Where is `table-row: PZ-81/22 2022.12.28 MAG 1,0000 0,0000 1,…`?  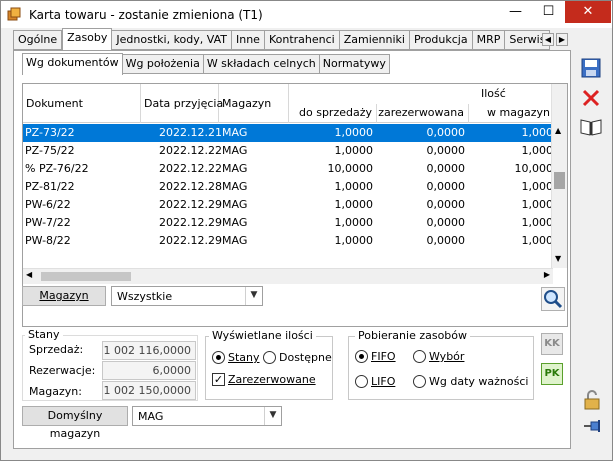
table-row: PZ-81/22 2022.12.28 MAG 1,0000 0,0000 1,… is located at coordinates (288, 187).